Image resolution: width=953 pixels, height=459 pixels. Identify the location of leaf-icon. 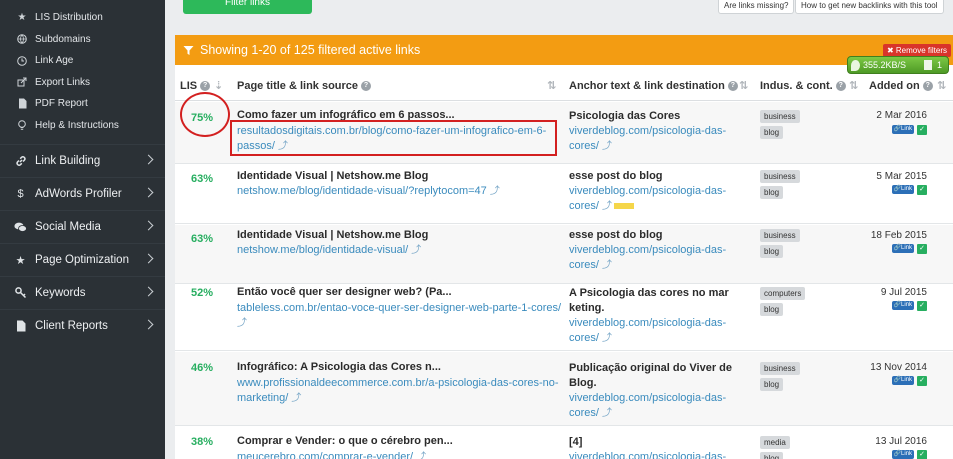
(855, 65).